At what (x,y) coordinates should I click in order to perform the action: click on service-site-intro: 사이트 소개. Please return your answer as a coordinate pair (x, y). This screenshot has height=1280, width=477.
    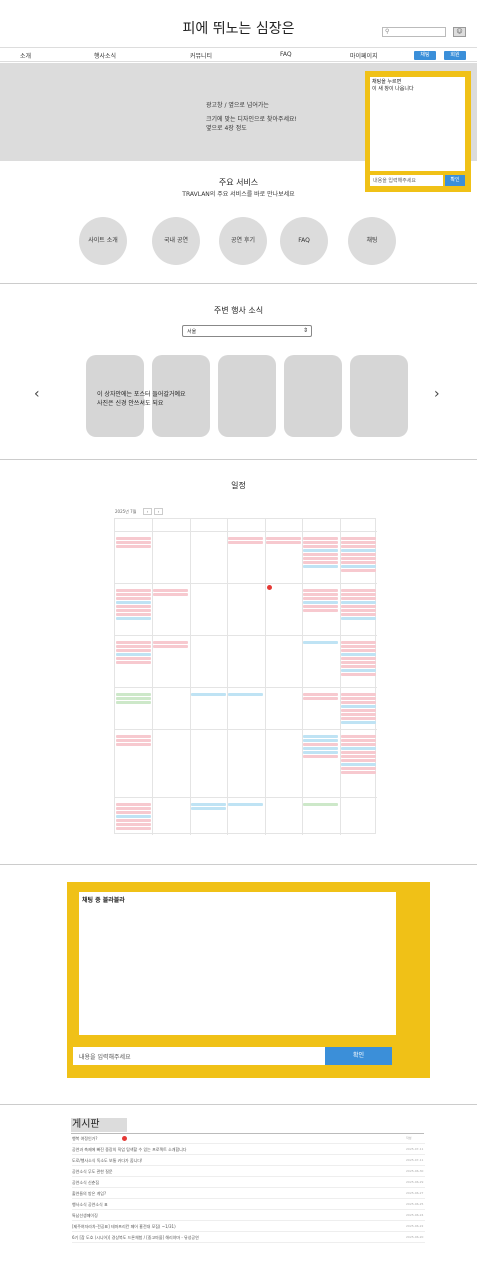
    Looking at the image, I should click on (103, 241).